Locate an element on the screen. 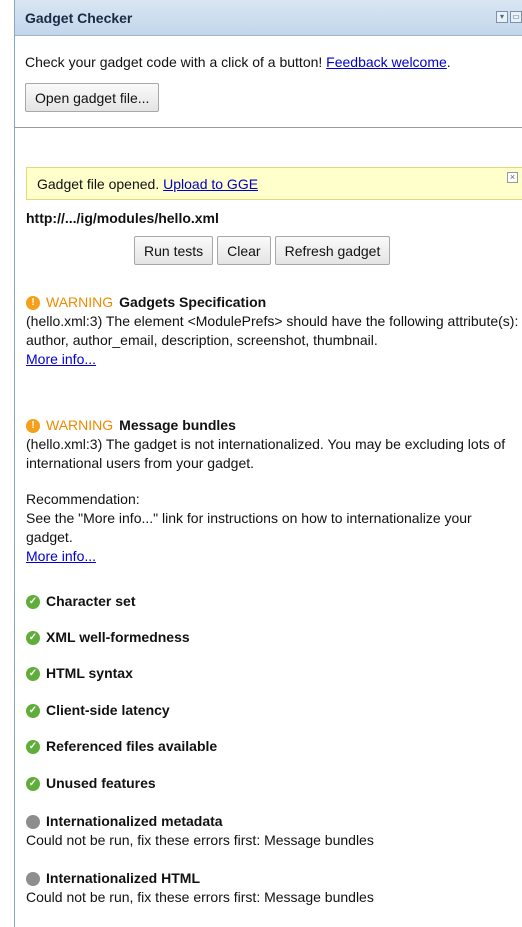 This screenshot has height=927, width=522. panel-titlebar: Gadget Checker ▾ ▭ is located at coordinates (268, 18).